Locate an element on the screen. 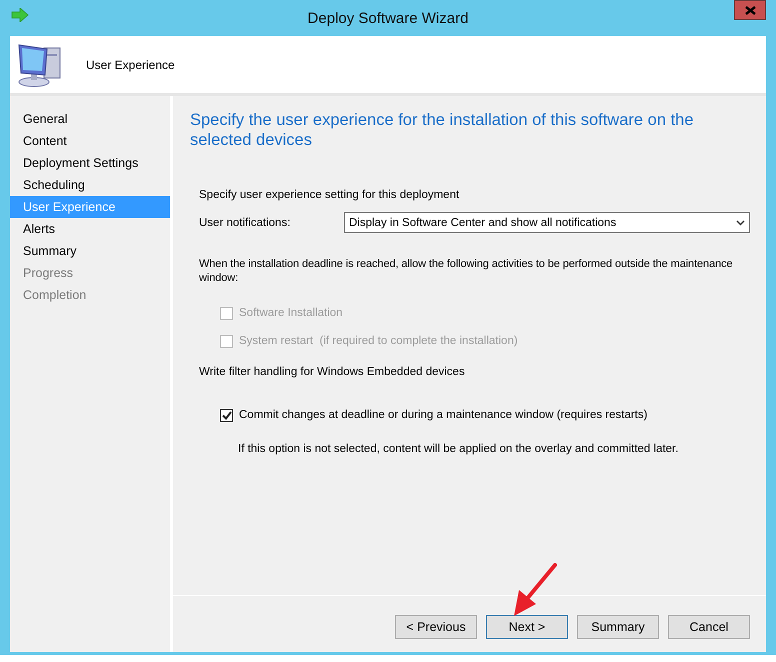 Image resolution: width=776 pixels, height=662 pixels. page-heading: Specify the user experience for the installation of this software on the selected devices is located at coordinates (442, 130).